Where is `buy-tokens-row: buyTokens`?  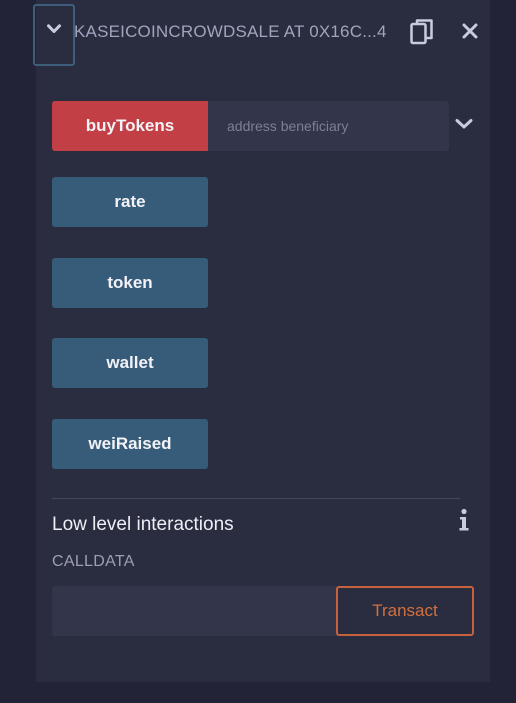
buy-tokens-row: buyTokens is located at coordinates (250, 126).